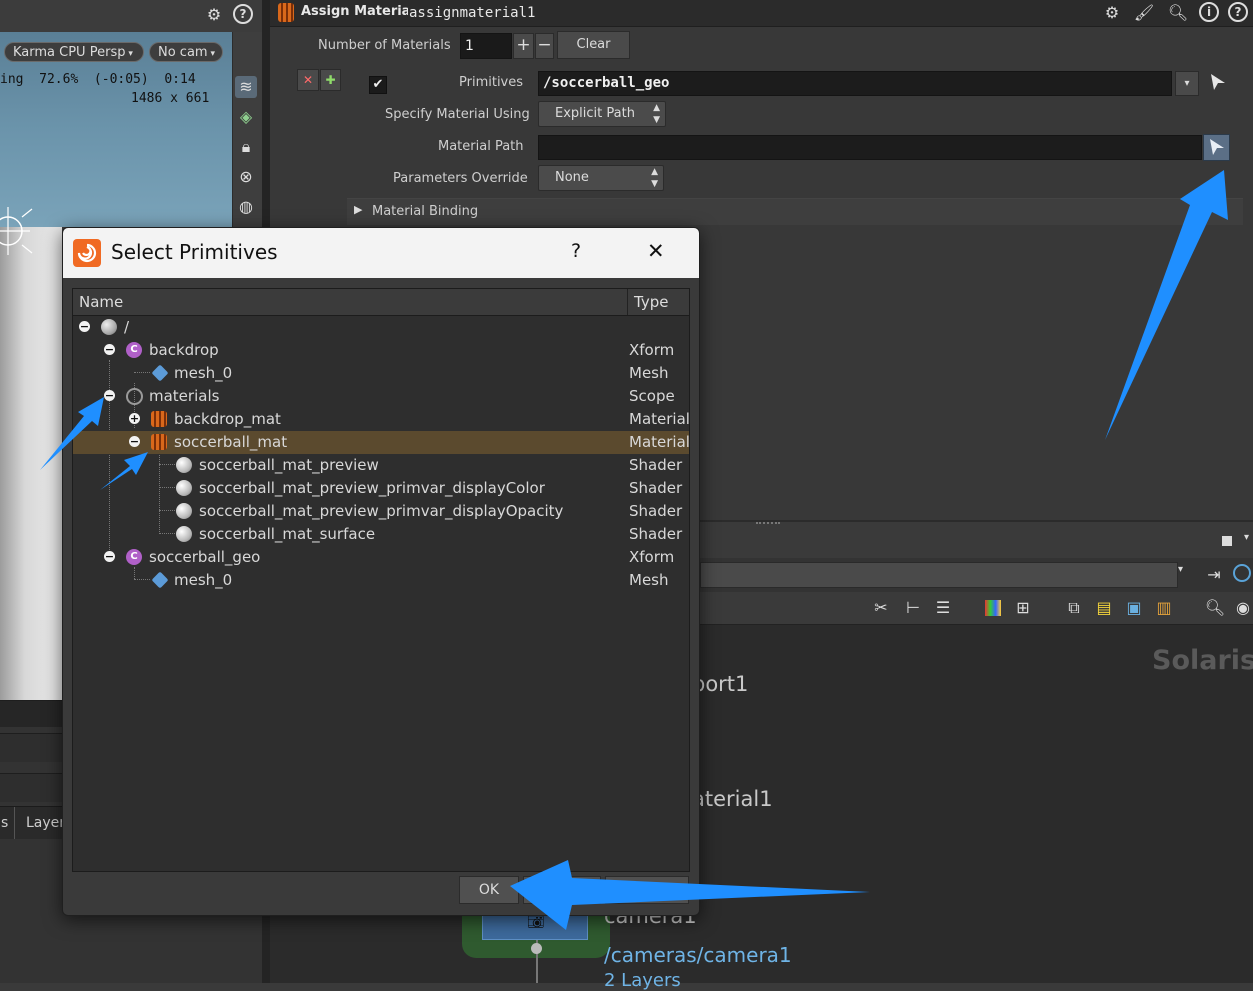 This screenshot has width=1253, height=991. I want to click on arrow-to-select-button, so click(1166, 305).